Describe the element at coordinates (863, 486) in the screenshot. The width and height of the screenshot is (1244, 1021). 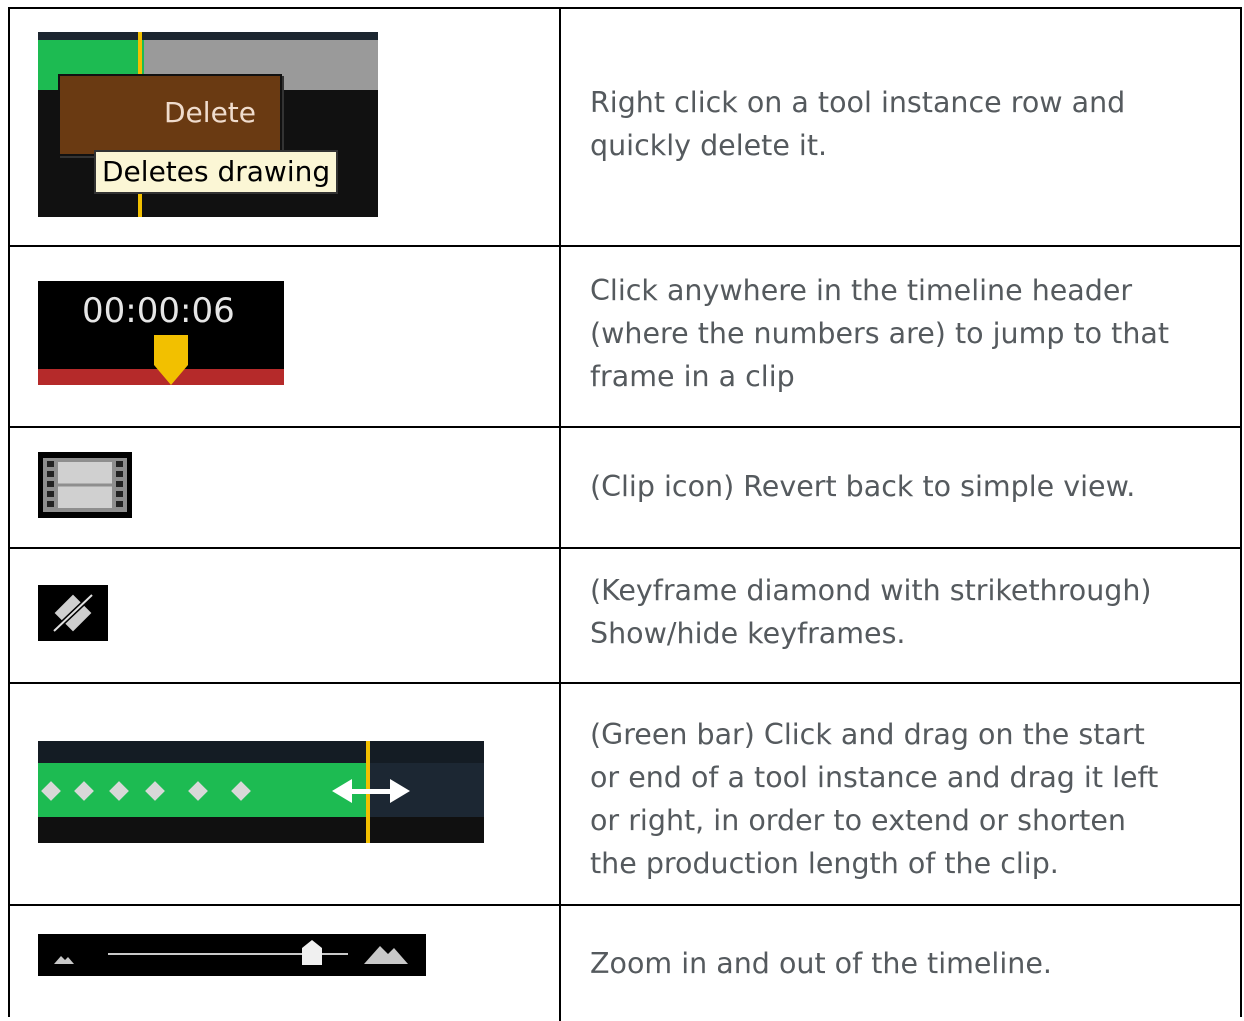
I see `row-description: (Clip icon) Revert back to simple view.` at that location.